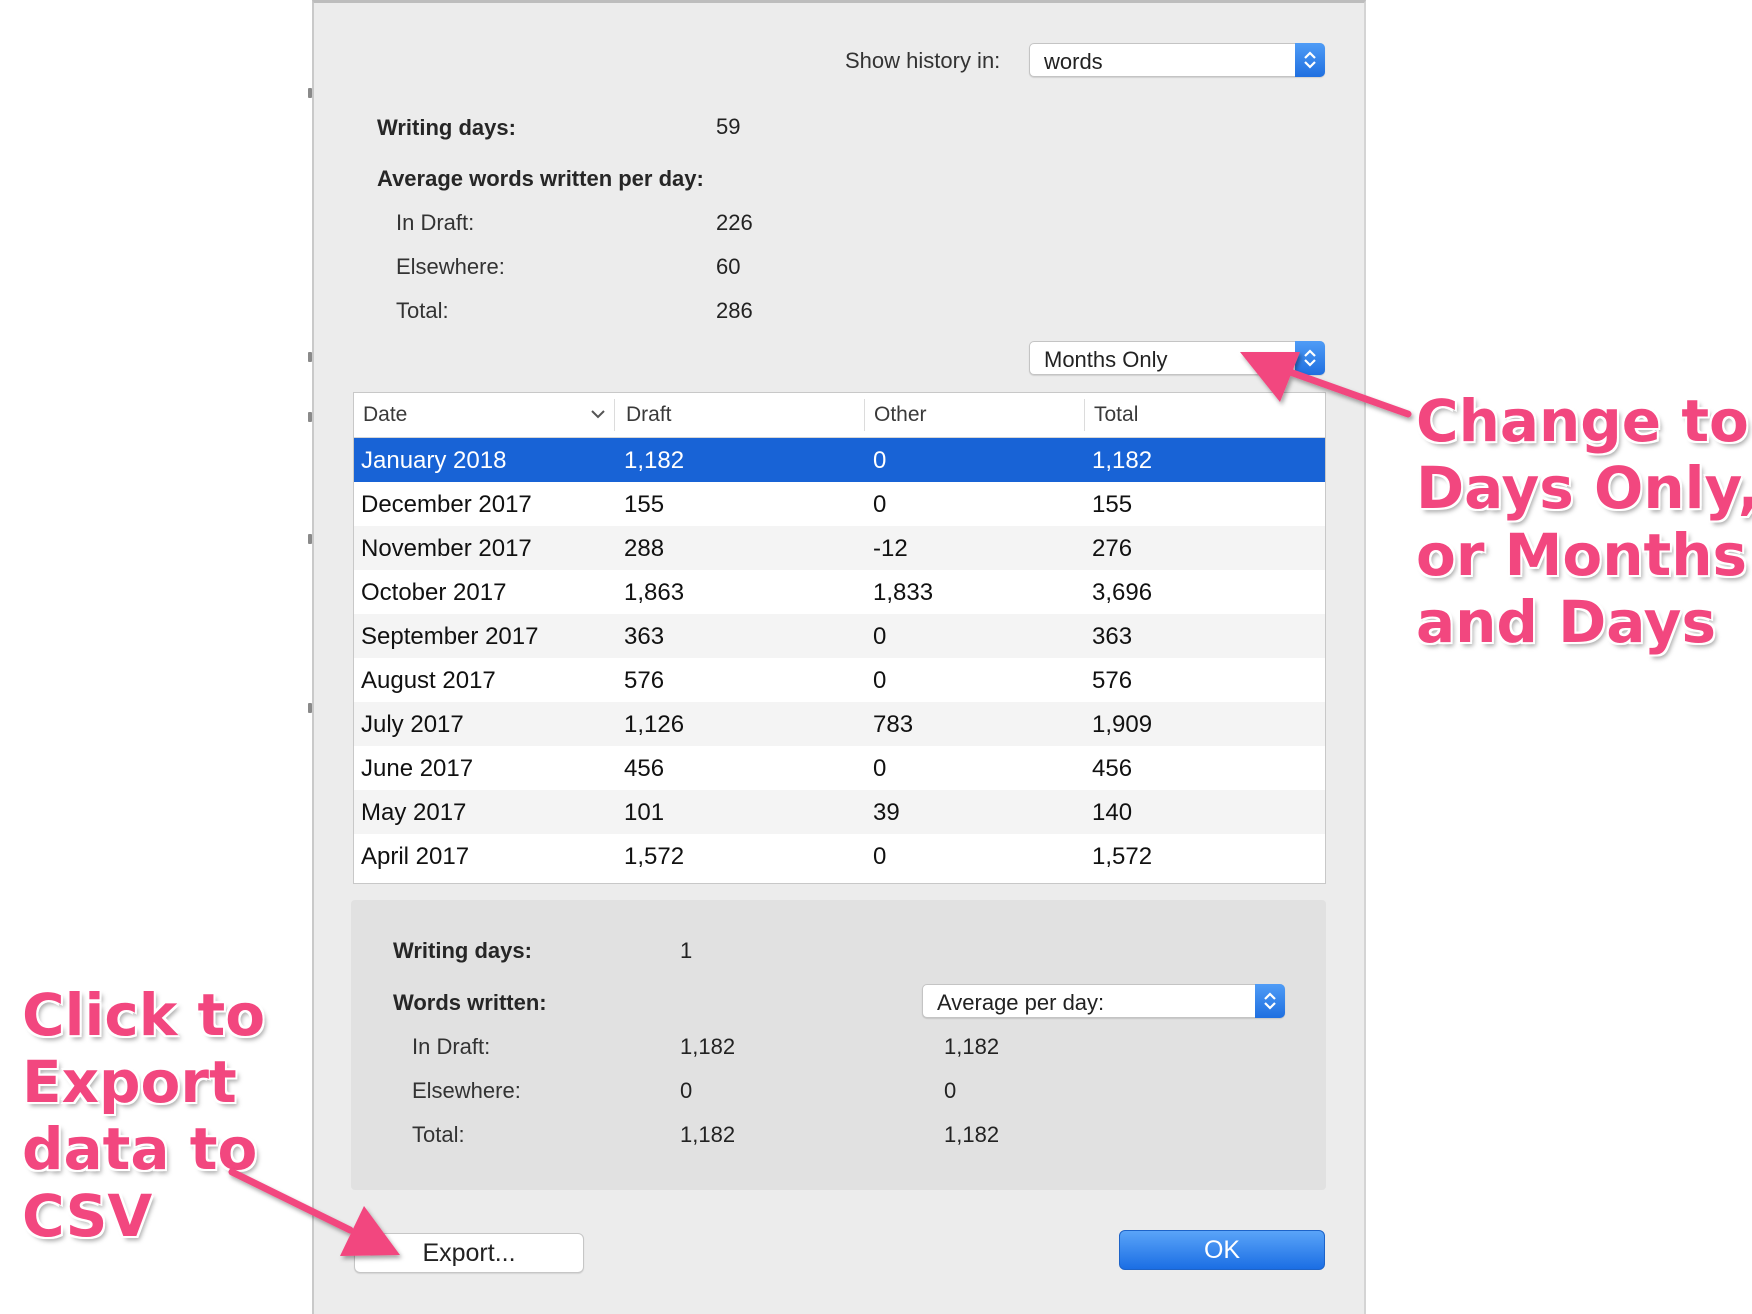 Image resolution: width=1752 pixels, height=1314 pixels. I want to click on arrow-to-period-filter-icon, so click(1326, 385).